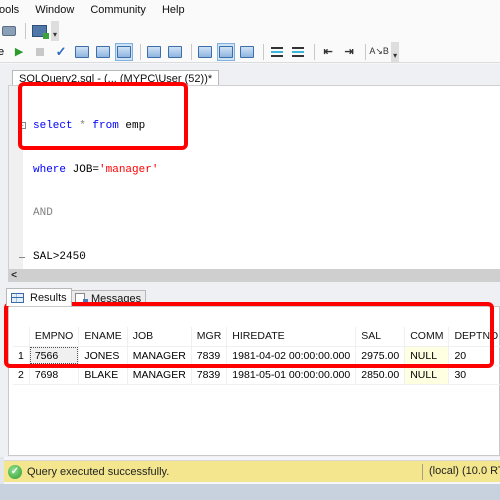 The height and width of the screenshot is (500, 500). Describe the element at coordinates (2, 51) in the screenshot. I see `toolbar-label-fragment: e` at that location.